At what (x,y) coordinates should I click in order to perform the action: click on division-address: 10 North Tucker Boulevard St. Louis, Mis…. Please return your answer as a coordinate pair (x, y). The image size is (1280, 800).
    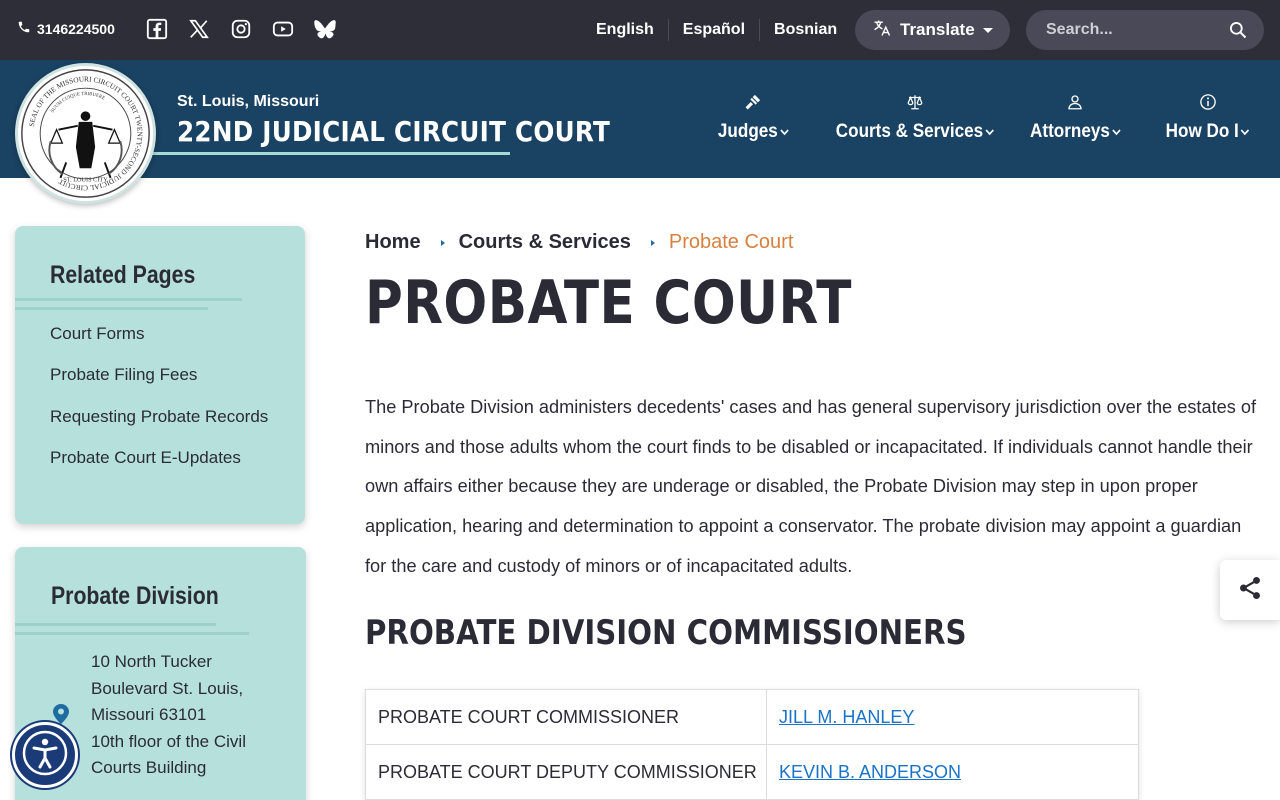
    Looking at the image, I should click on (186, 715).